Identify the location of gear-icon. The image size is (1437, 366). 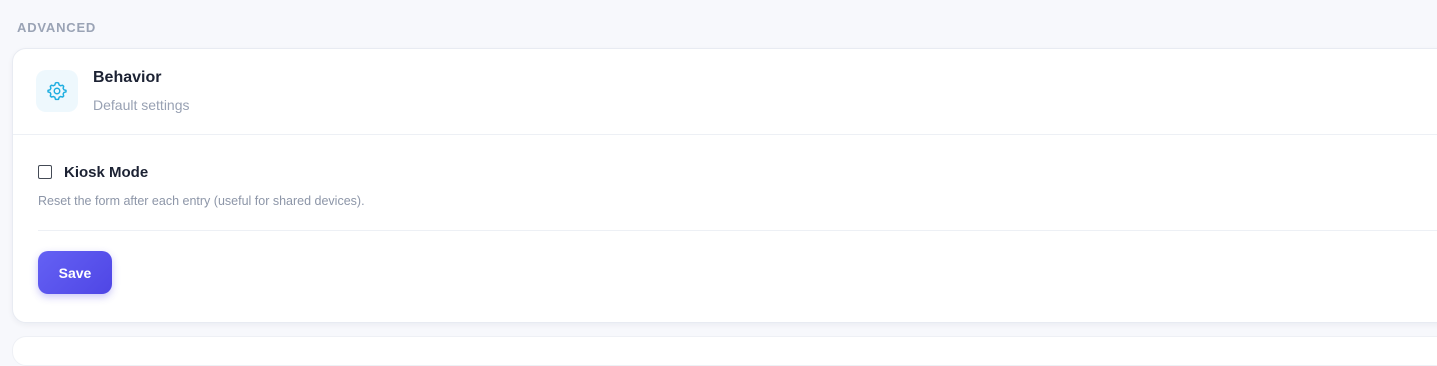
(57, 91).